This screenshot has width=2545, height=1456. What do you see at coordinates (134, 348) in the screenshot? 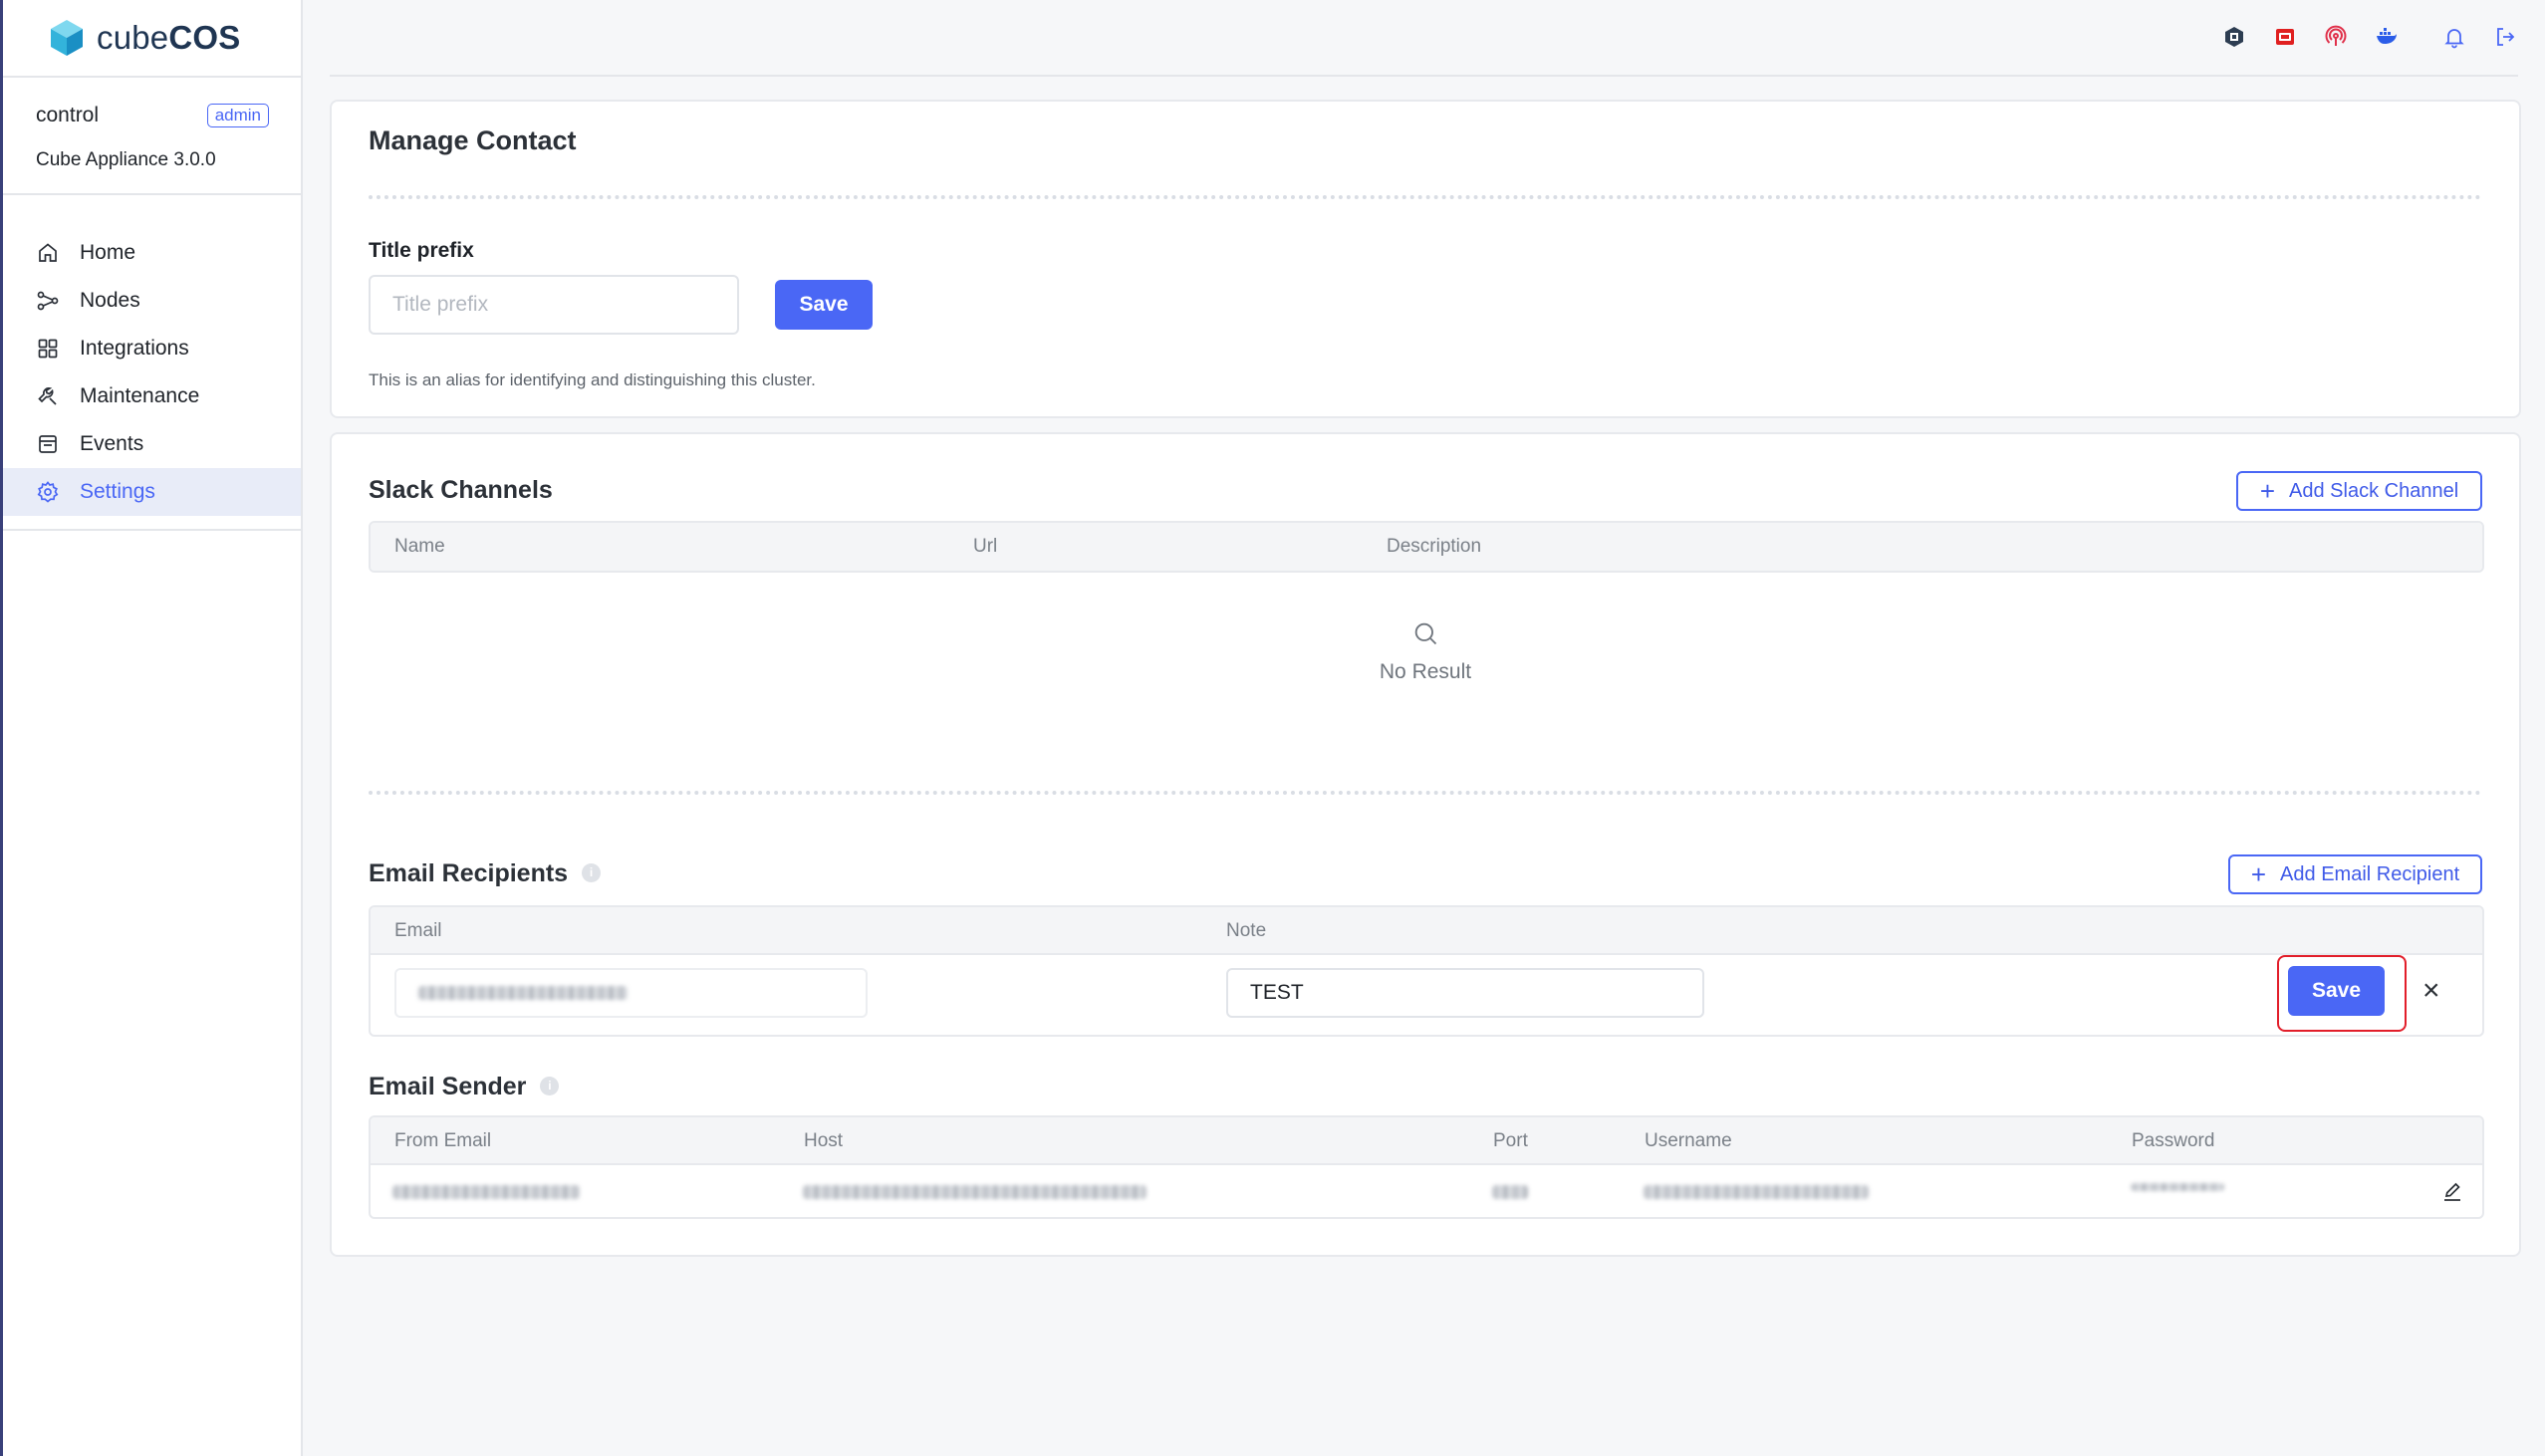
I see `sidebar-item-label: Integrations` at bounding box center [134, 348].